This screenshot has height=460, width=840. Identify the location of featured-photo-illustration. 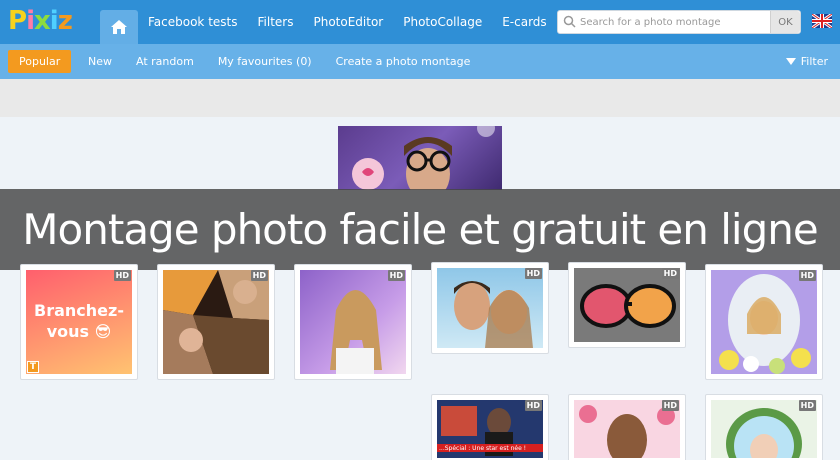
(423, 158).